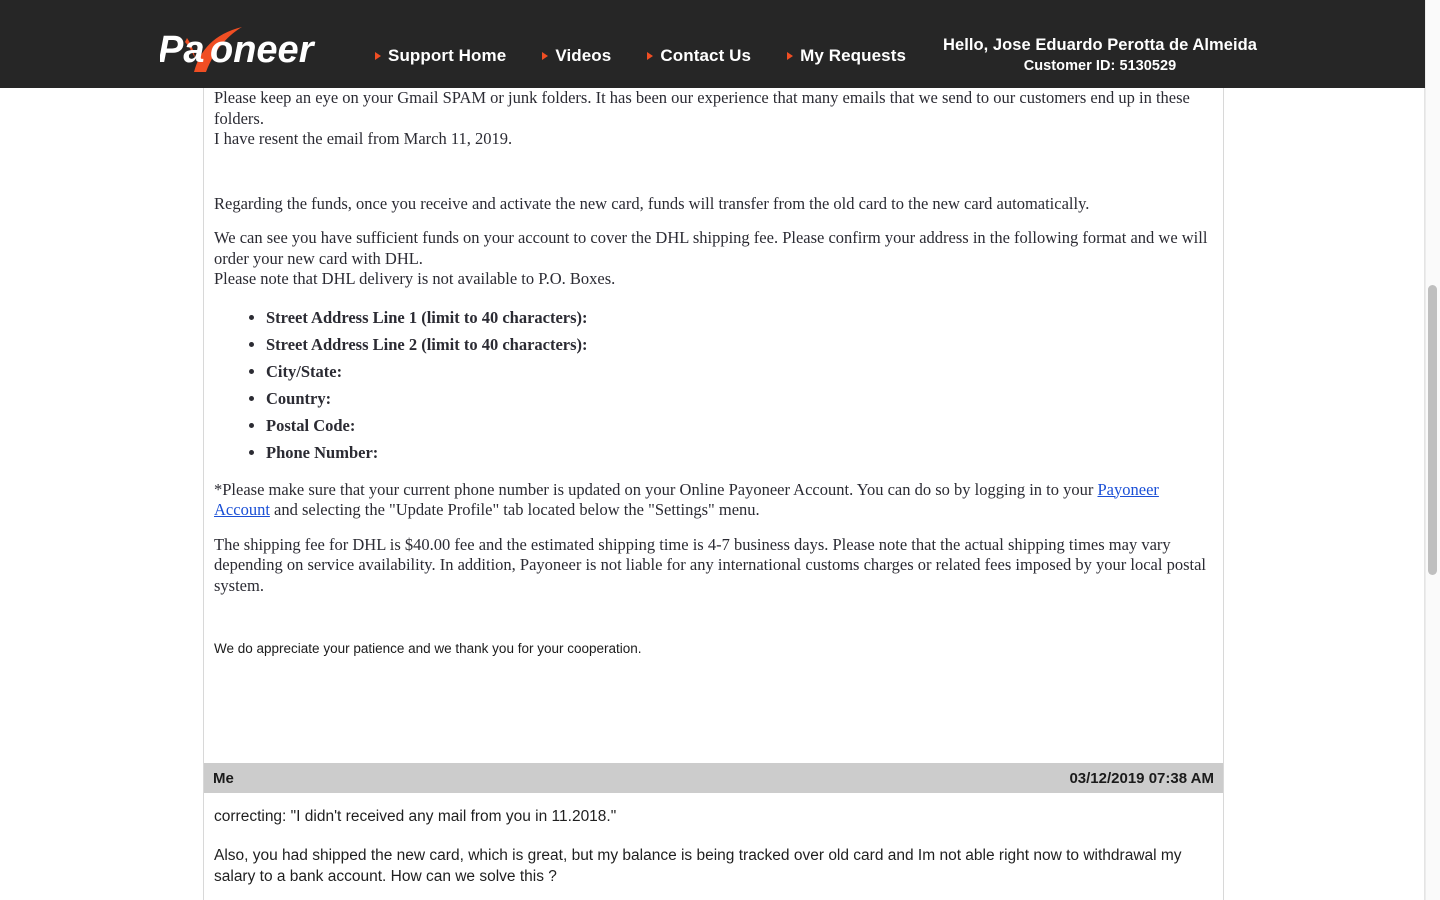 Image resolution: width=1440 pixels, height=900 pixels. I want to click on nav-item-label: Support Home, so click(447, 55).